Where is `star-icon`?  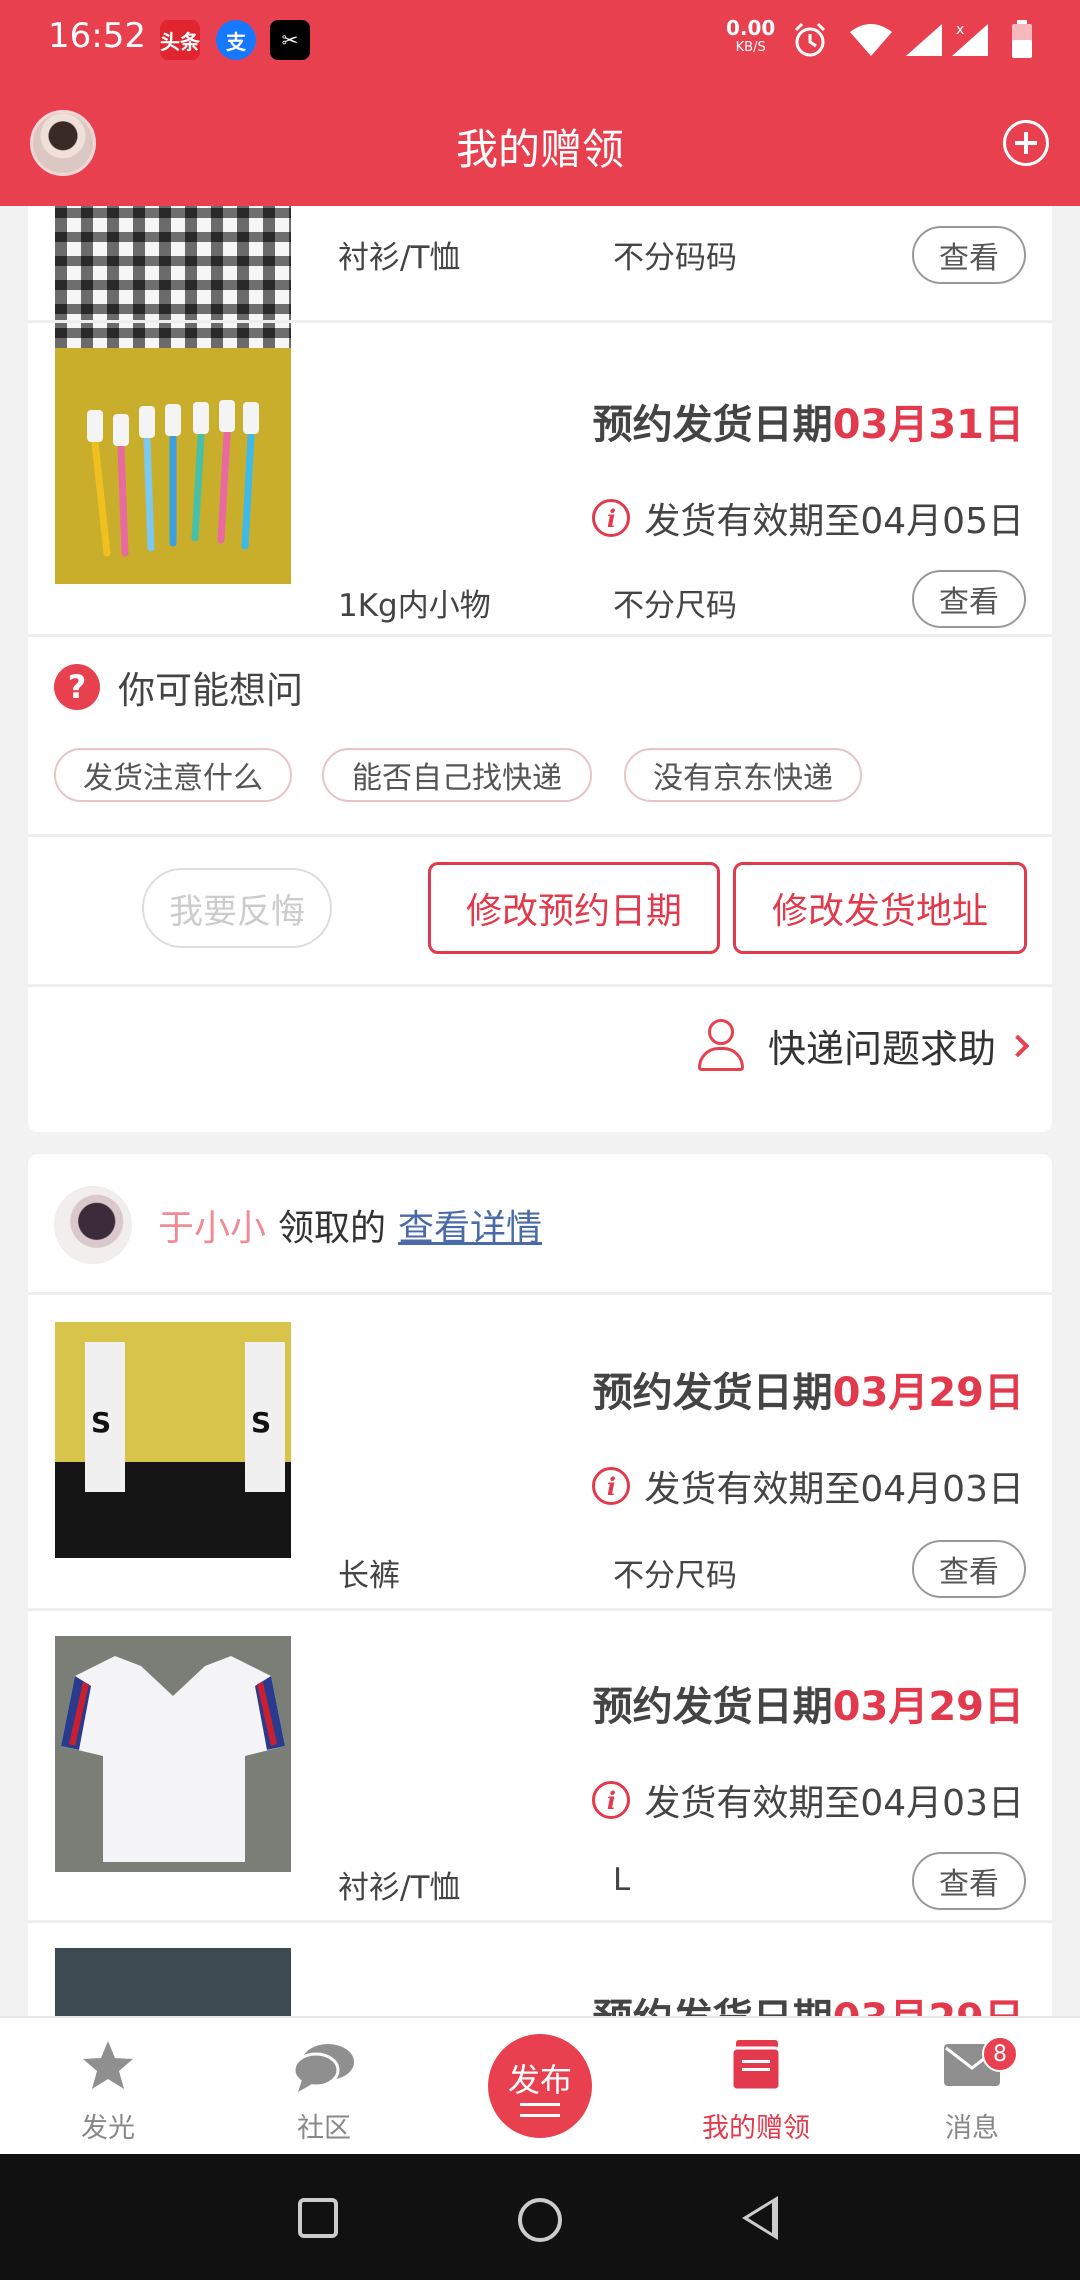 star-icon is located at coordinates (108, 2065).